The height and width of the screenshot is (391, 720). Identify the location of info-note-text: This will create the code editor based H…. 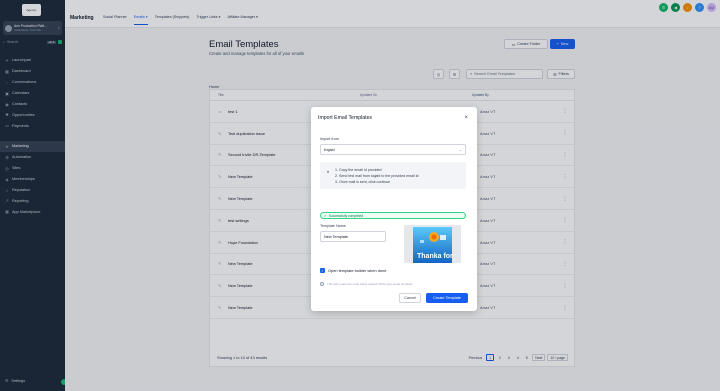
(370, 284).